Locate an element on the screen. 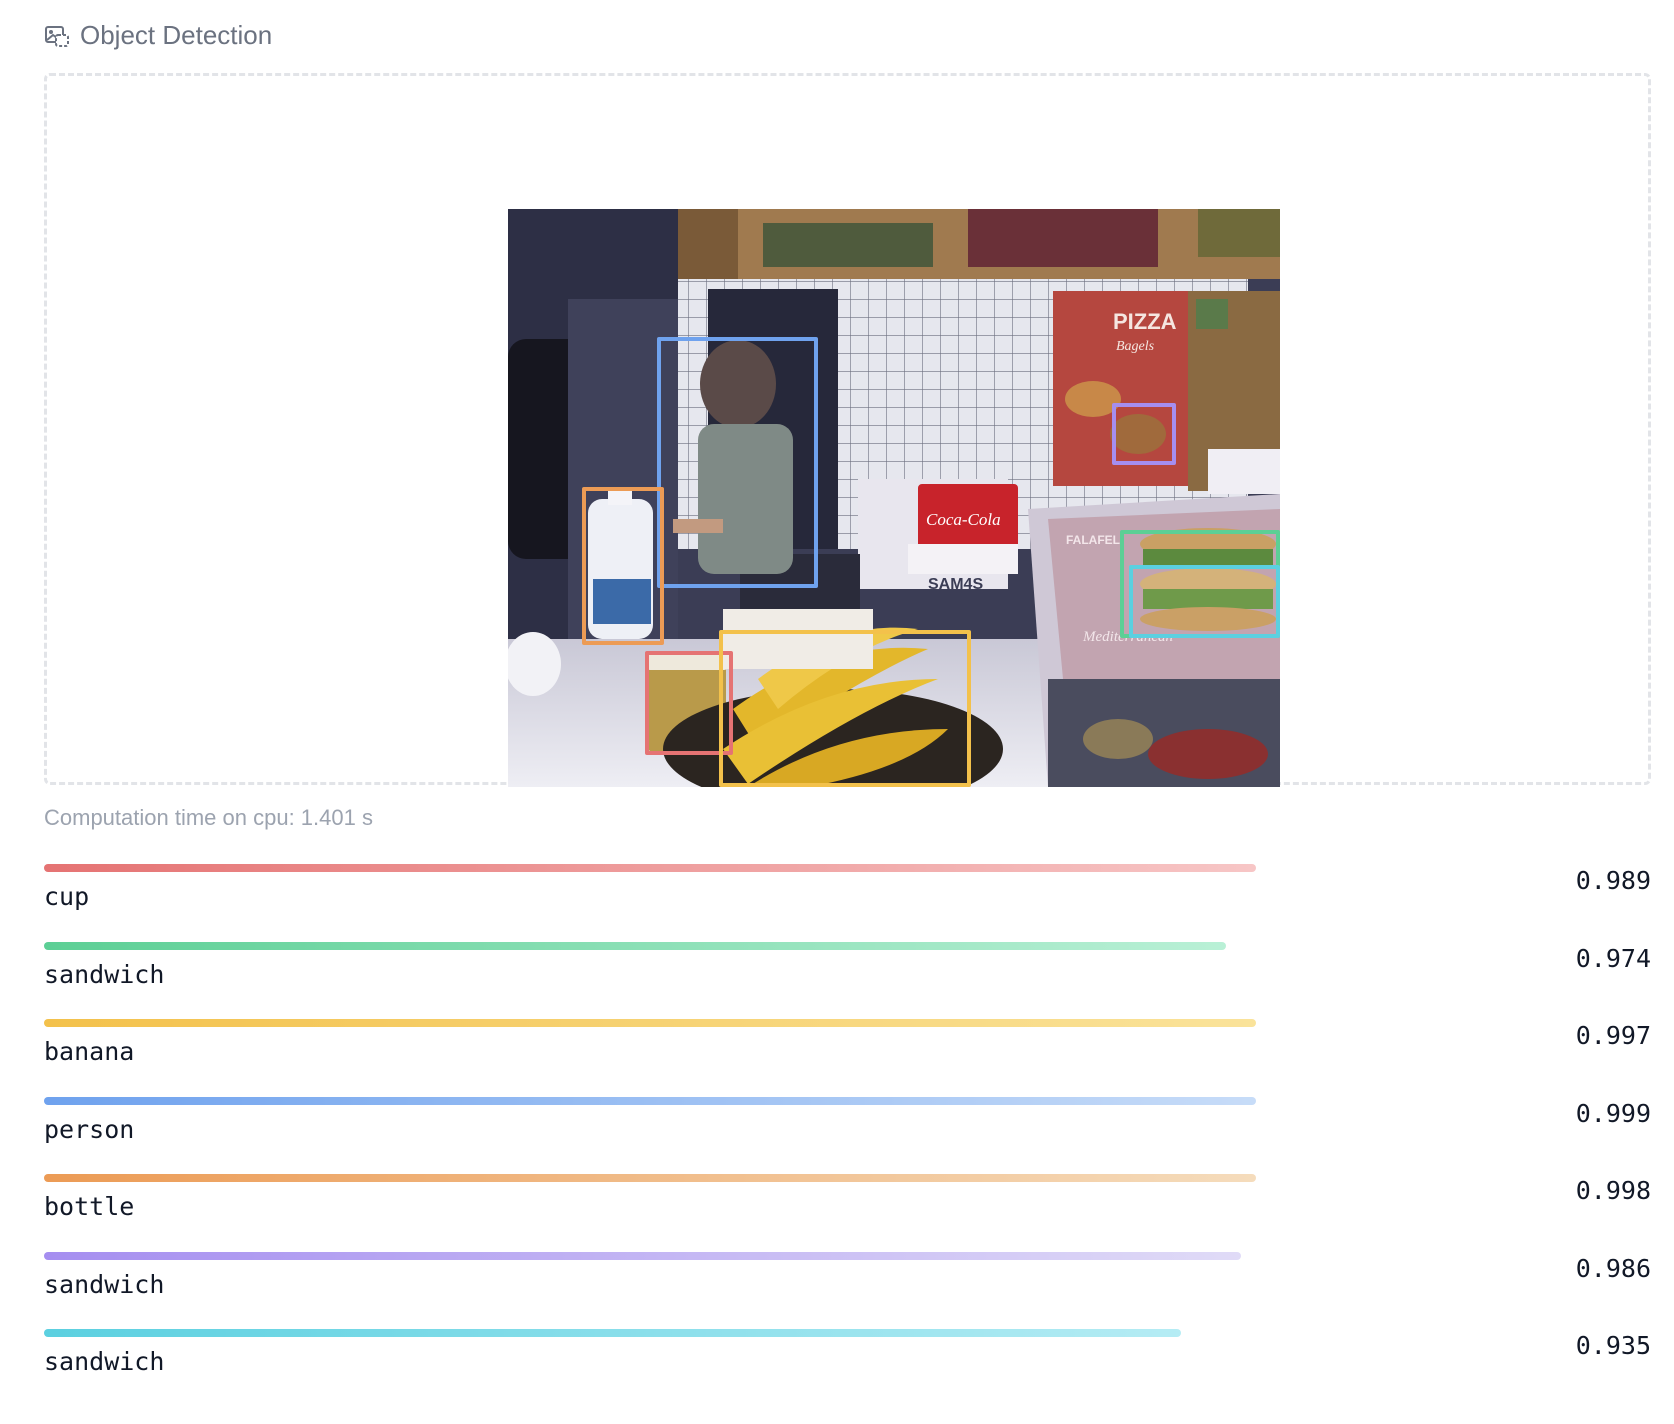 The height and width of the screenshot is (1424, 1674). result-score: 0.997 is located at coordinates (1613, 1035).